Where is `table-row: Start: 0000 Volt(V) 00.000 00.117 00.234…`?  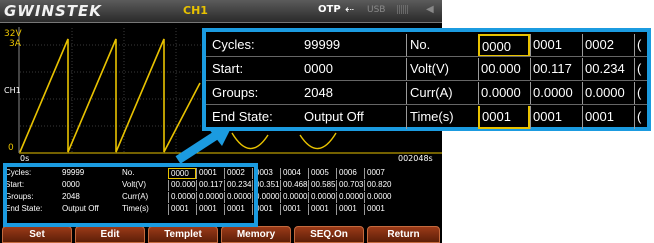 table-row: Start: 0000 Volt(V) 00.000 00.117 00.234… is located at coordinates (430, 69).